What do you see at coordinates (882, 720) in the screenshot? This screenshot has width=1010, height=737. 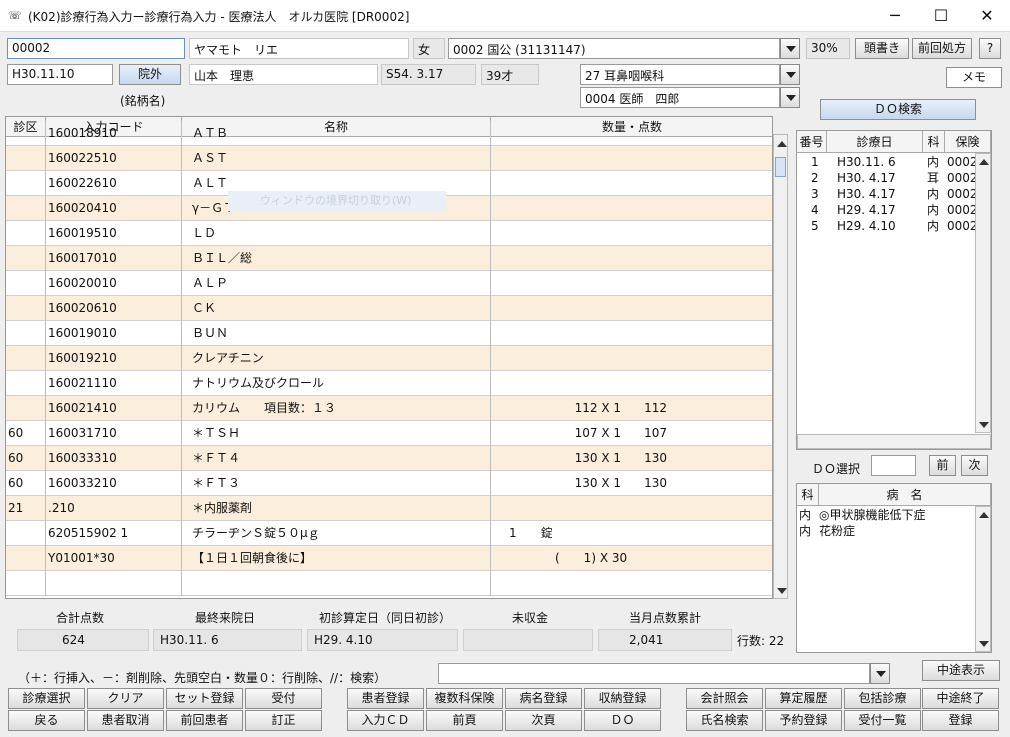 I see `fkey-row2-11-button: 受付一覧` at bounding box center [882, 720].